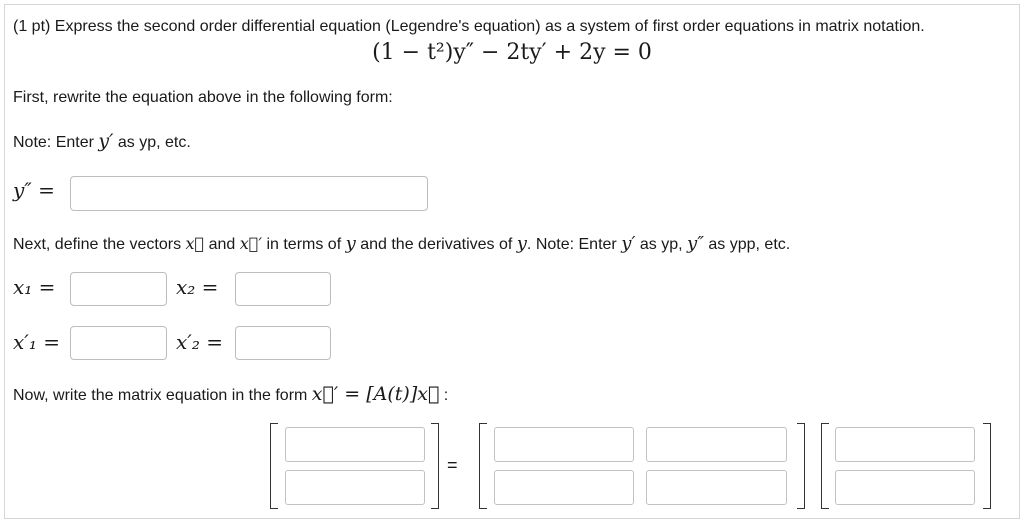 The image size is (1024, 523). Describe the element at coordinates (628, 243) in the screenshot. I see `yp-symbol: y′` at that location.